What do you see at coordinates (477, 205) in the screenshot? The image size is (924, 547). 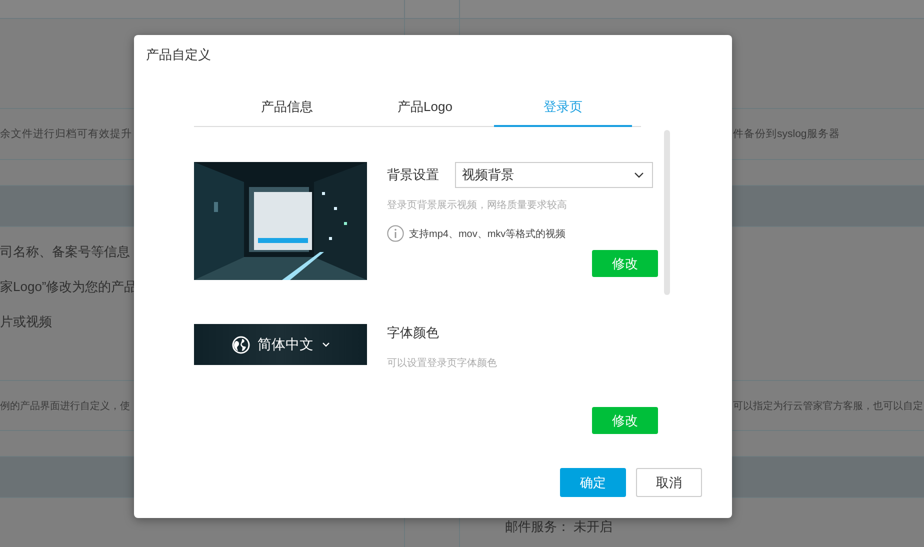 I see `hint-text: 登录页背景展示视频，网络质量要求较高` at bounding box center [477, 205].